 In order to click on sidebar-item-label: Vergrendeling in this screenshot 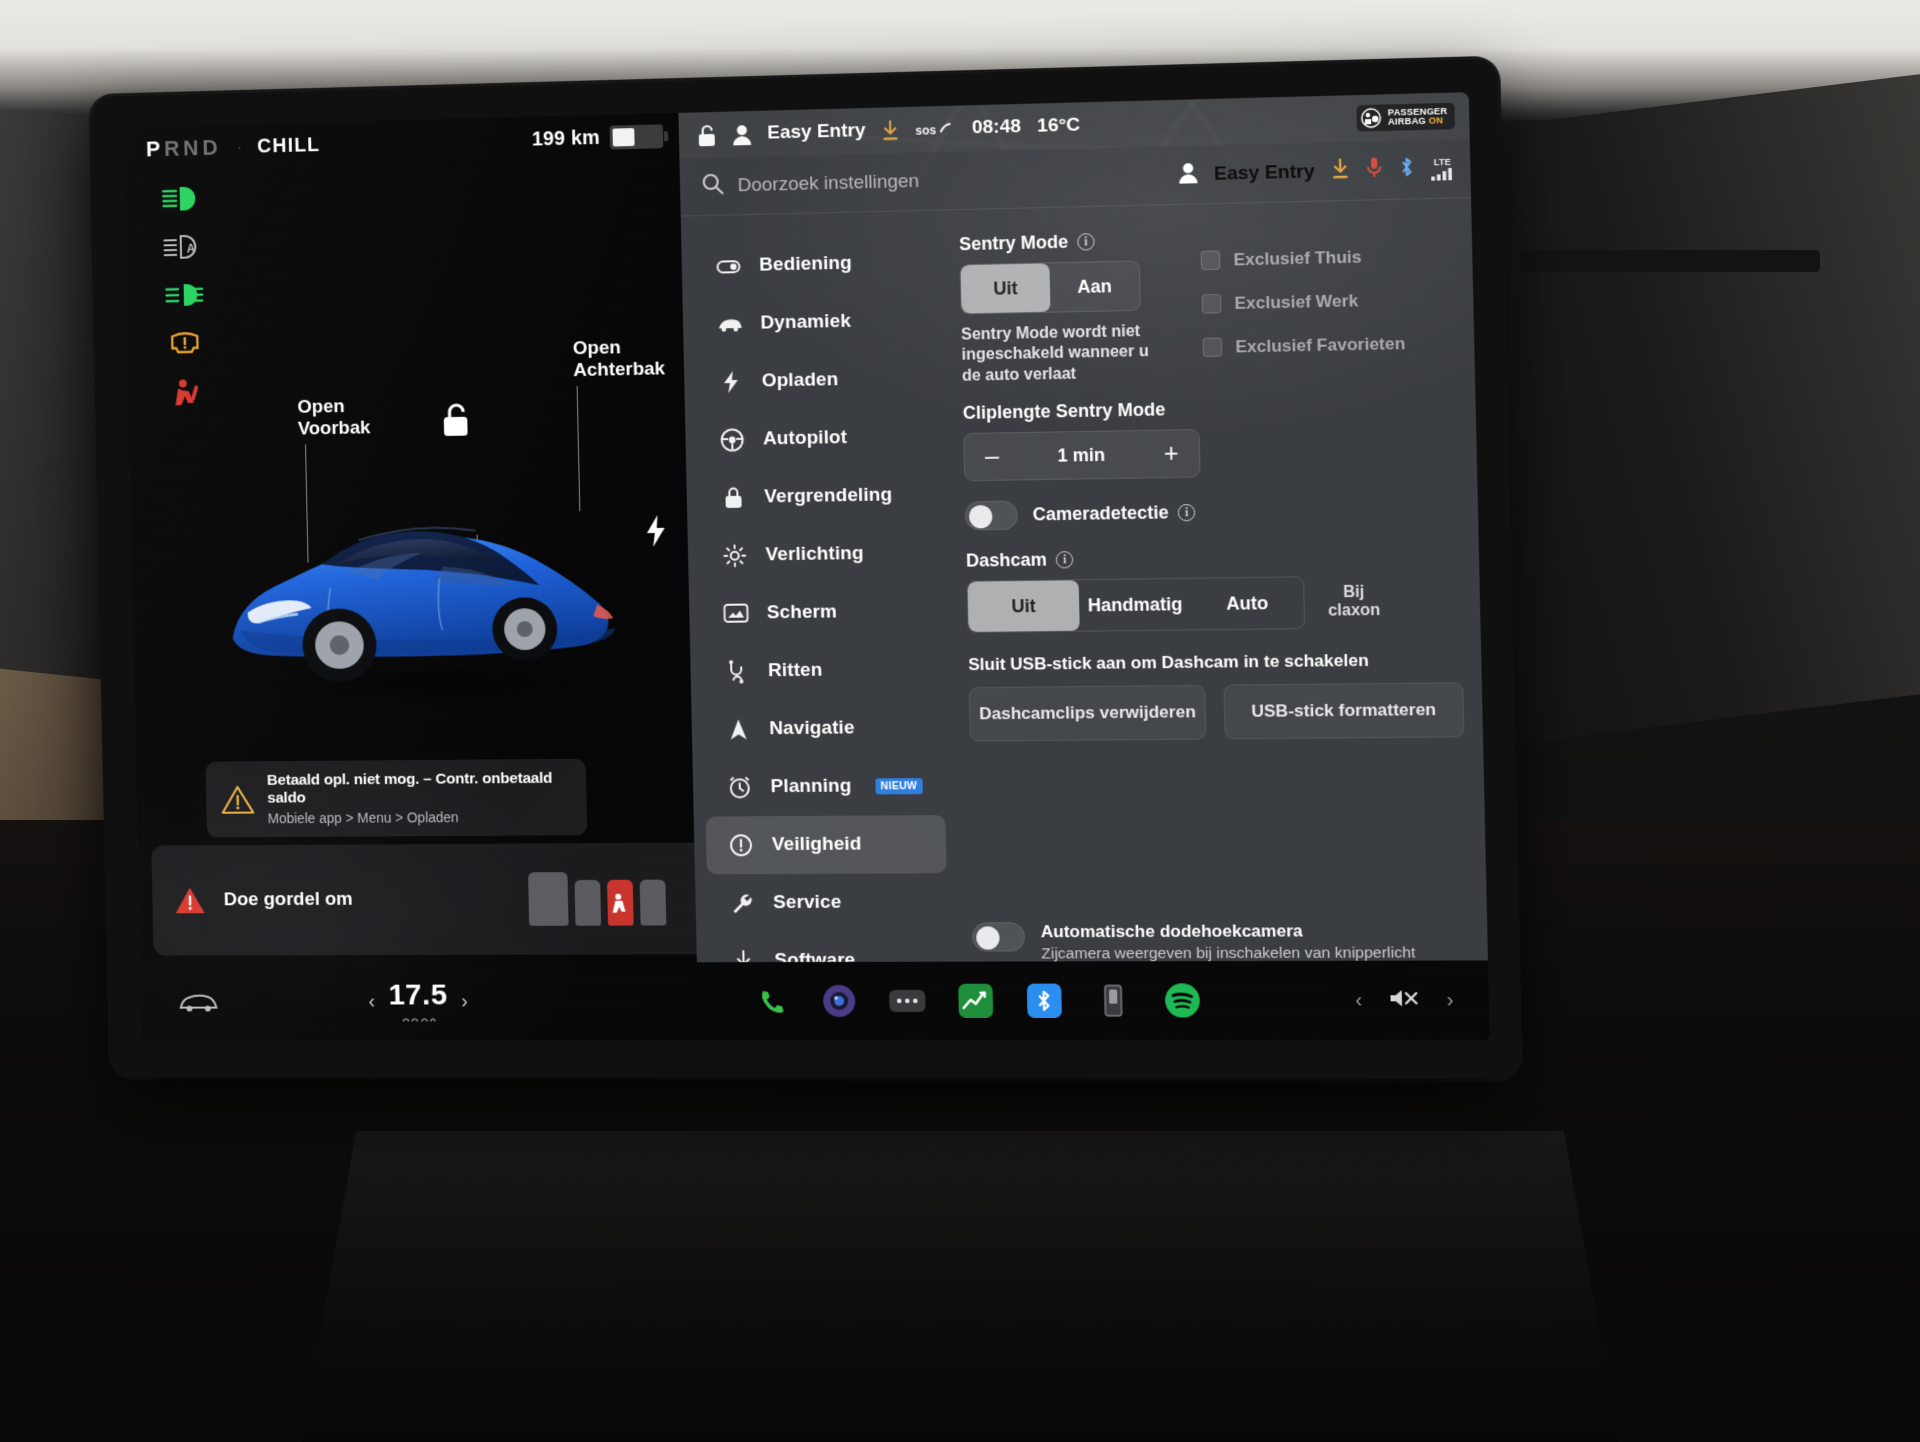, I will do `click(828, 496)`.